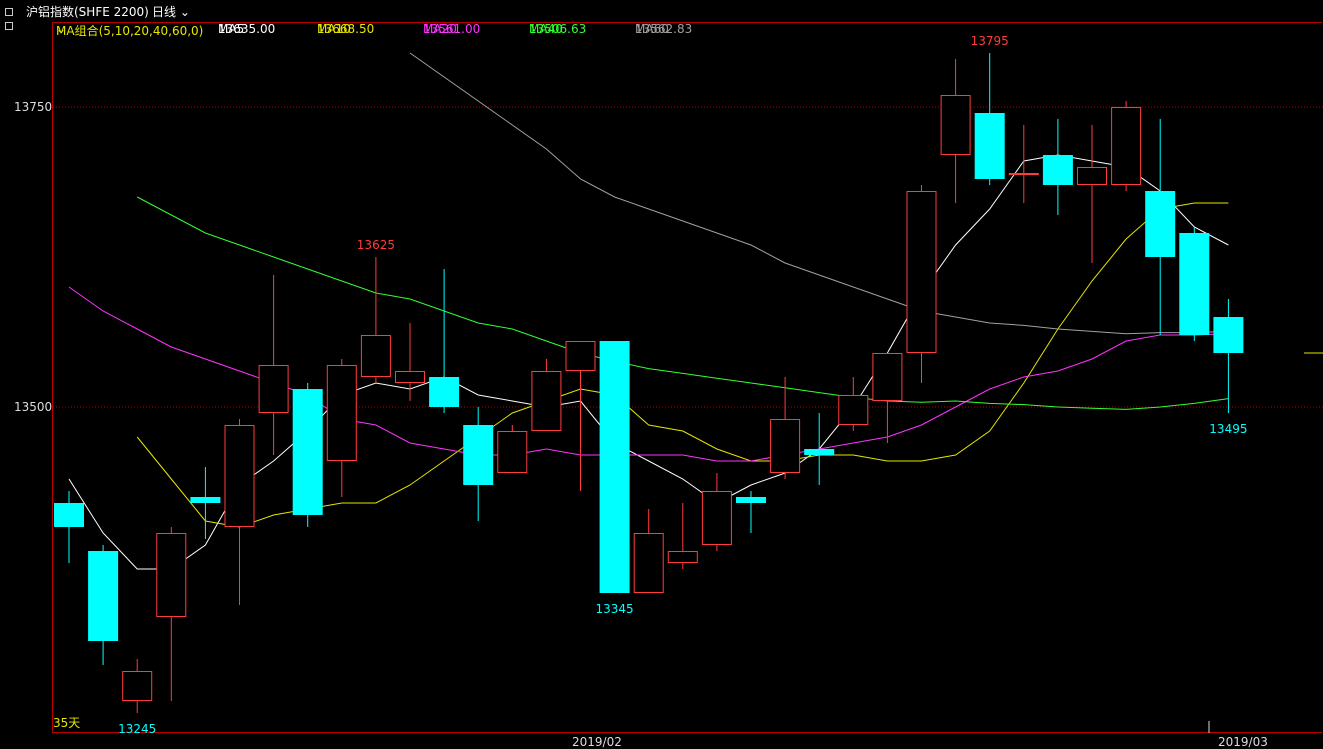  What do you see at coordinates (990, 41) in the screenshot?
I see `price-annotation: 13795` at bounding box center [990, 41].